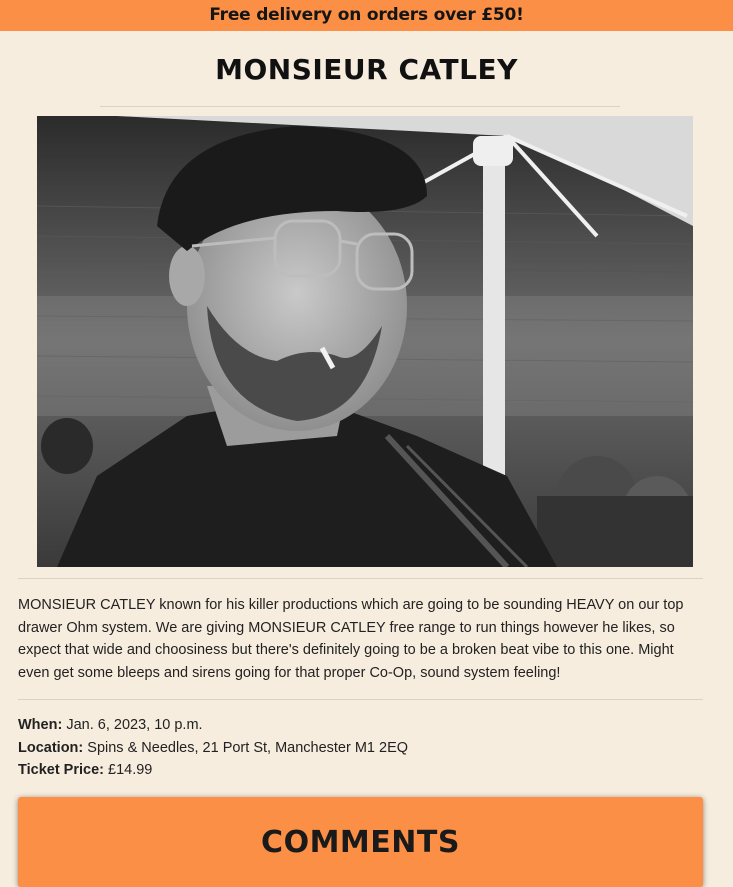 This screenshot has height=887, width=733. I want to click on title-divider, so click(360, 106).